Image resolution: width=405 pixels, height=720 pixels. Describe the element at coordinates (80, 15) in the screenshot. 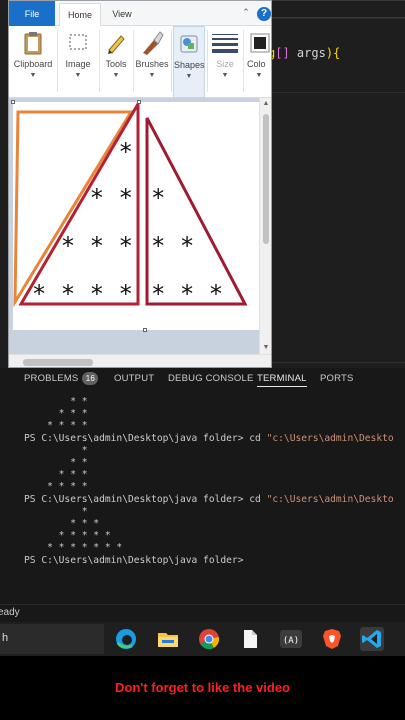

I see `tab-home: Home` at that location.